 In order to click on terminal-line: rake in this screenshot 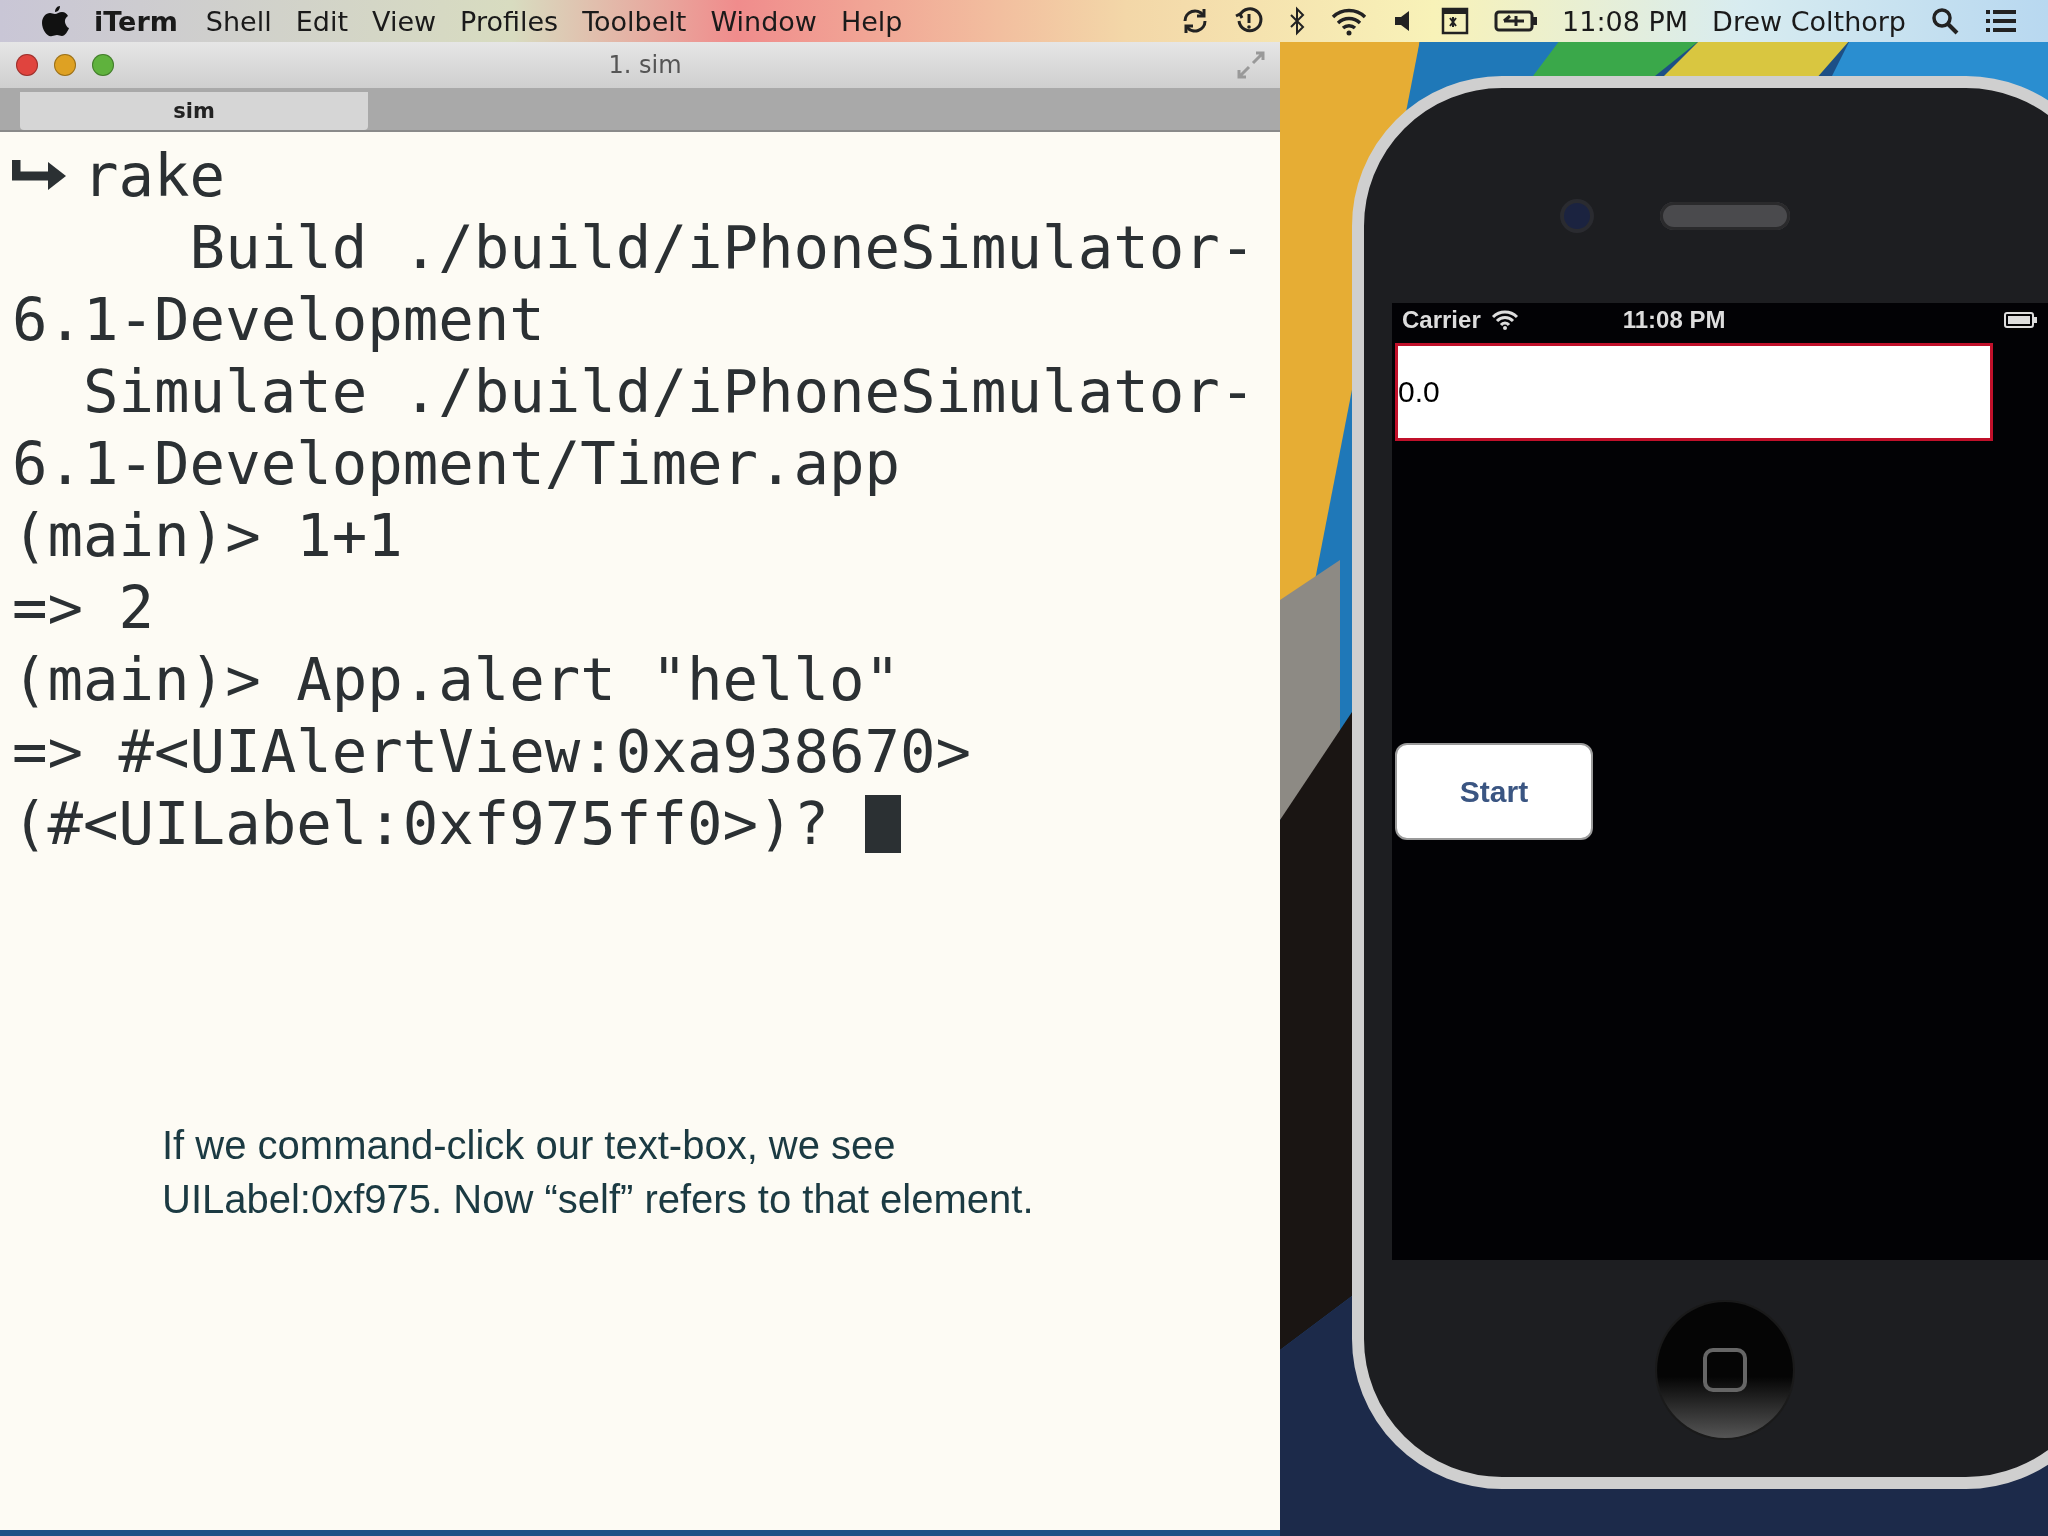, I will do `click(154, 176)`.